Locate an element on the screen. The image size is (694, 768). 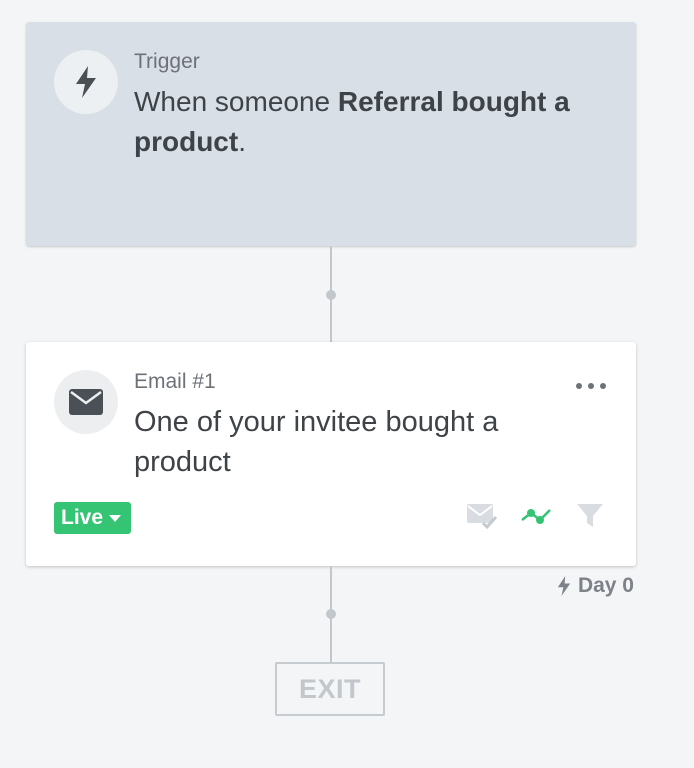
email-check-icon is located at coordinates (482, 517).